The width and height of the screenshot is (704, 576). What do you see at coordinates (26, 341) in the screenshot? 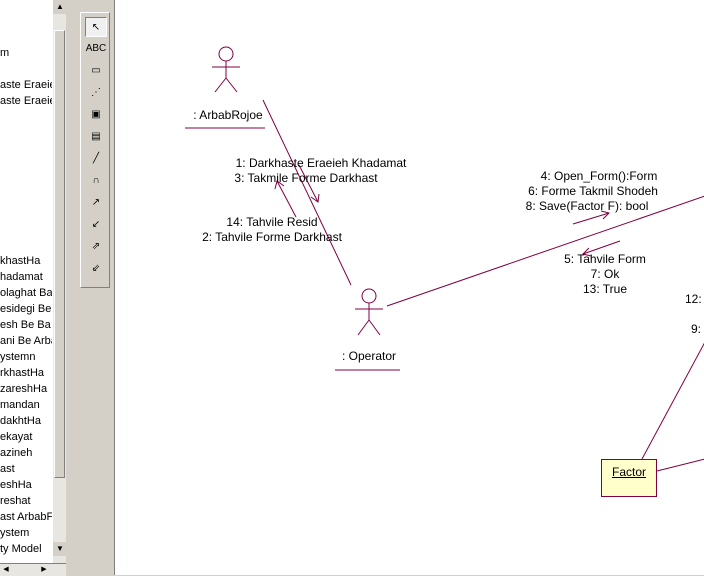
I see `browser-tree-item: ani Be Arba` at bounding box center [26, 341].